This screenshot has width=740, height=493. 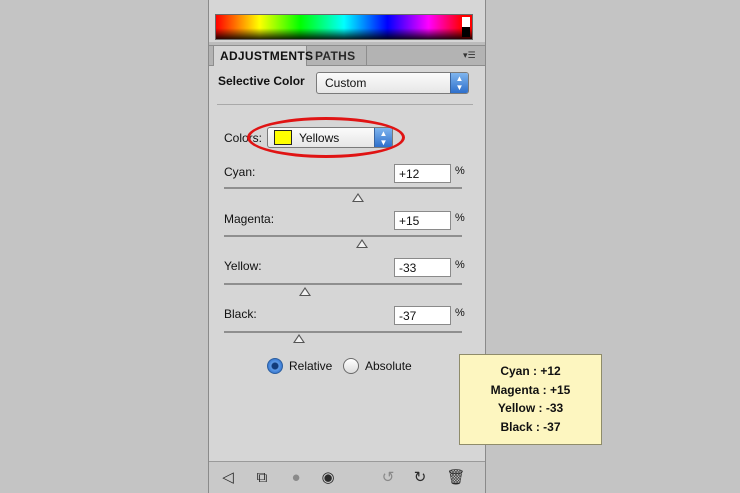 What do you see at coordinates (460, 313) in the screenshot?
I see `black-percent: %` at bounding box center [460, 313].